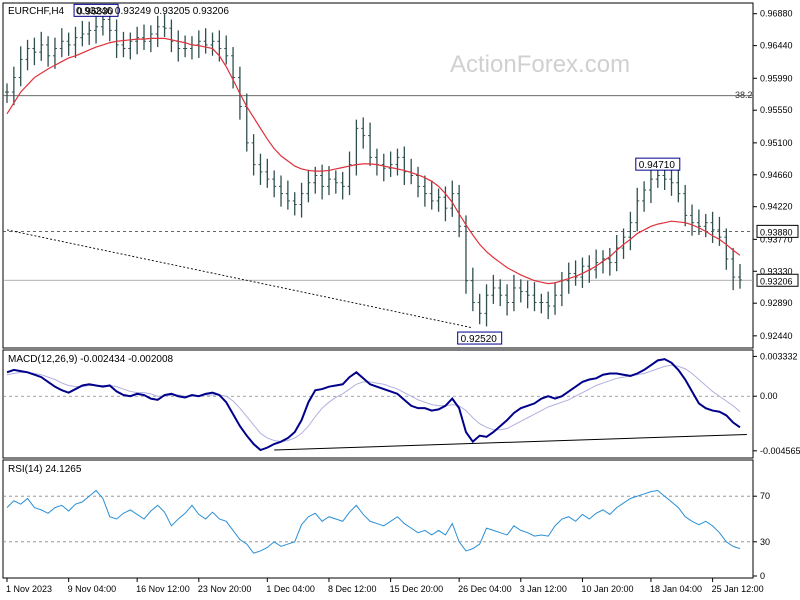  What do you see at coordinates (776, 207) in the screenshot?
I see `price-y-tick-label: 0.94220` at bounding box center [776, 207].